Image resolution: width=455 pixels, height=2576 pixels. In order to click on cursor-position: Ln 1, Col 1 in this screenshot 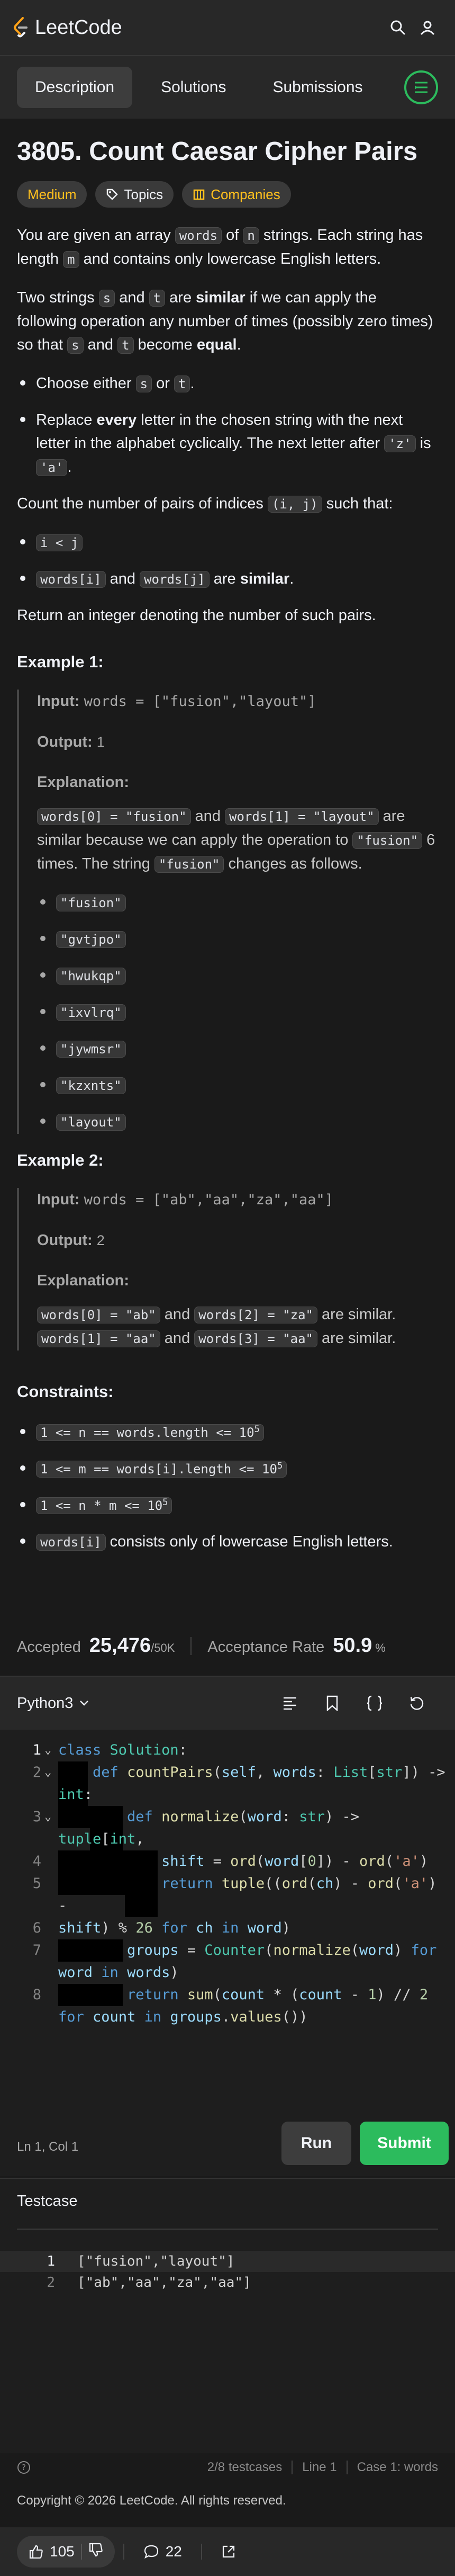, I will do `click(48, 2147)`.